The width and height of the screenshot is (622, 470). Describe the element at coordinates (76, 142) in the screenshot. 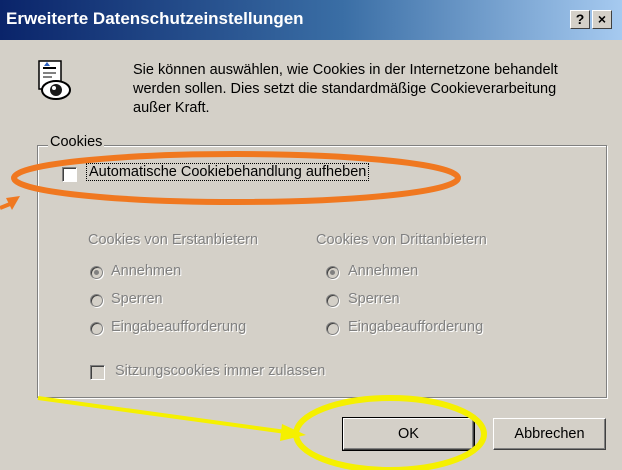

I see `cookies-group-label: Cookies` at that location.